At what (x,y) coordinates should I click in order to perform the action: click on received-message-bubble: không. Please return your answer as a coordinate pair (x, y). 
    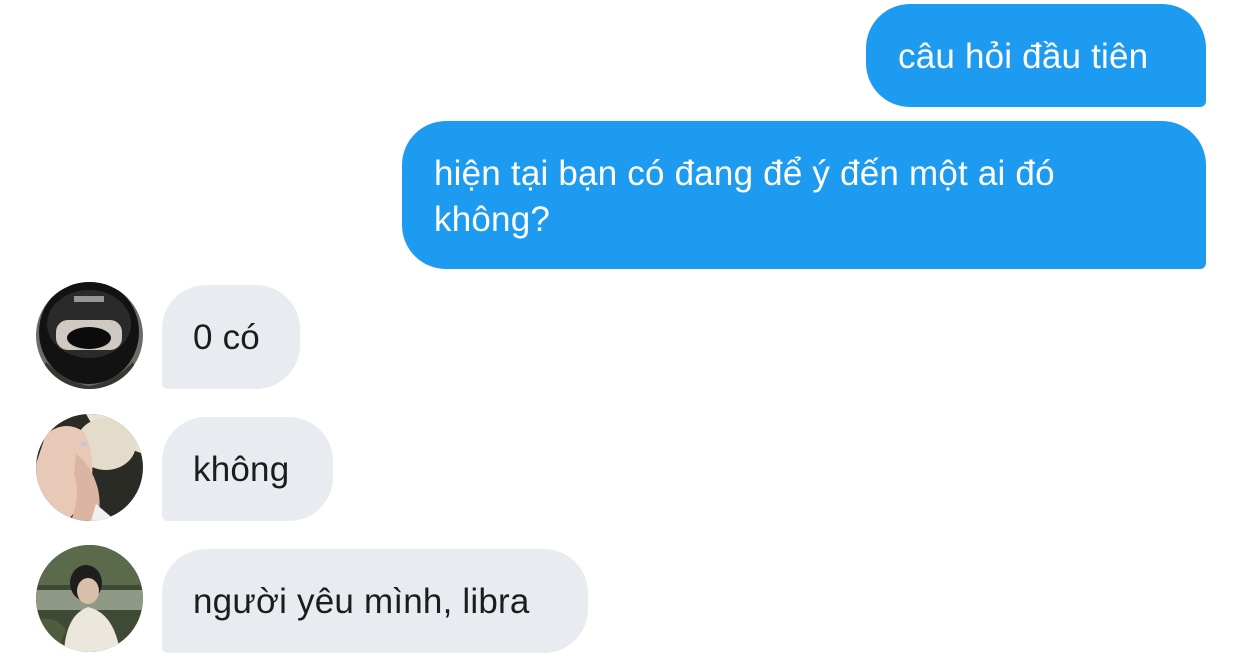
    Looking at the image, I should click on (247, 469).